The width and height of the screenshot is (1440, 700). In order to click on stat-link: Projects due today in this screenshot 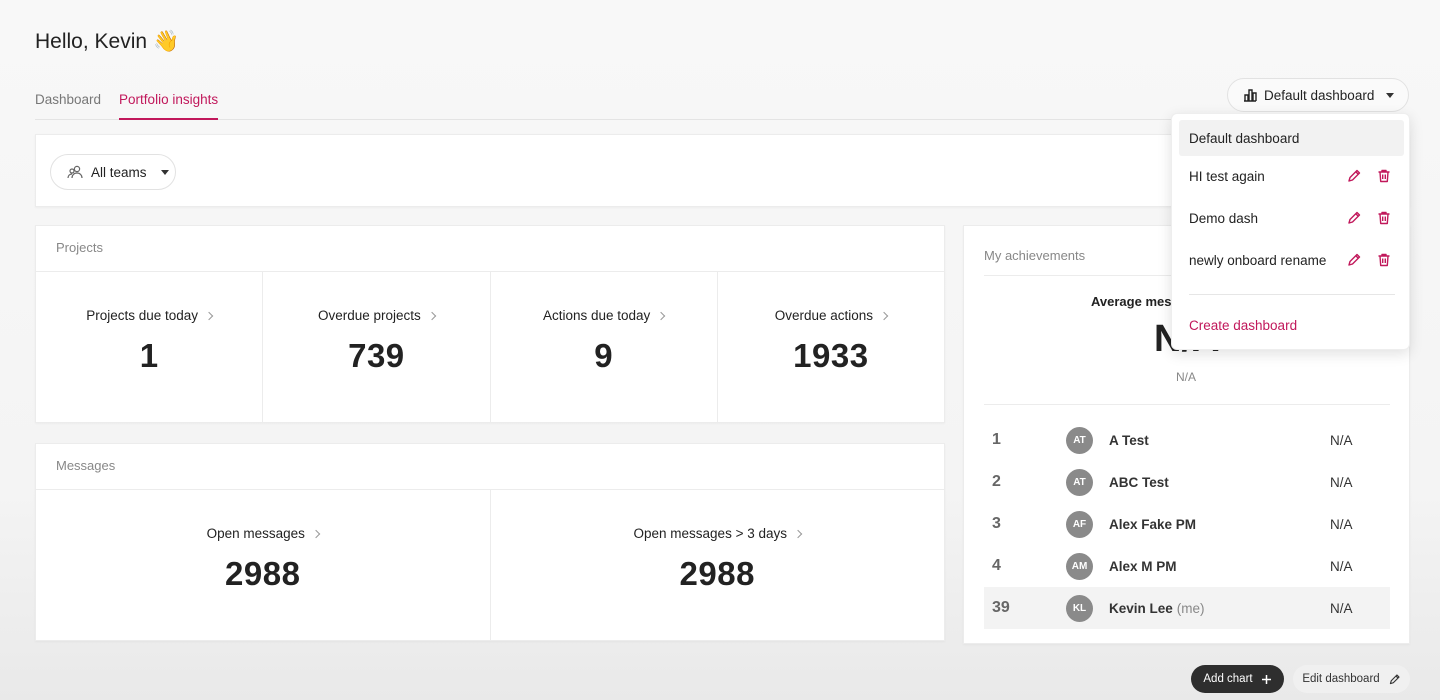, I will do `click(150, 315)`.